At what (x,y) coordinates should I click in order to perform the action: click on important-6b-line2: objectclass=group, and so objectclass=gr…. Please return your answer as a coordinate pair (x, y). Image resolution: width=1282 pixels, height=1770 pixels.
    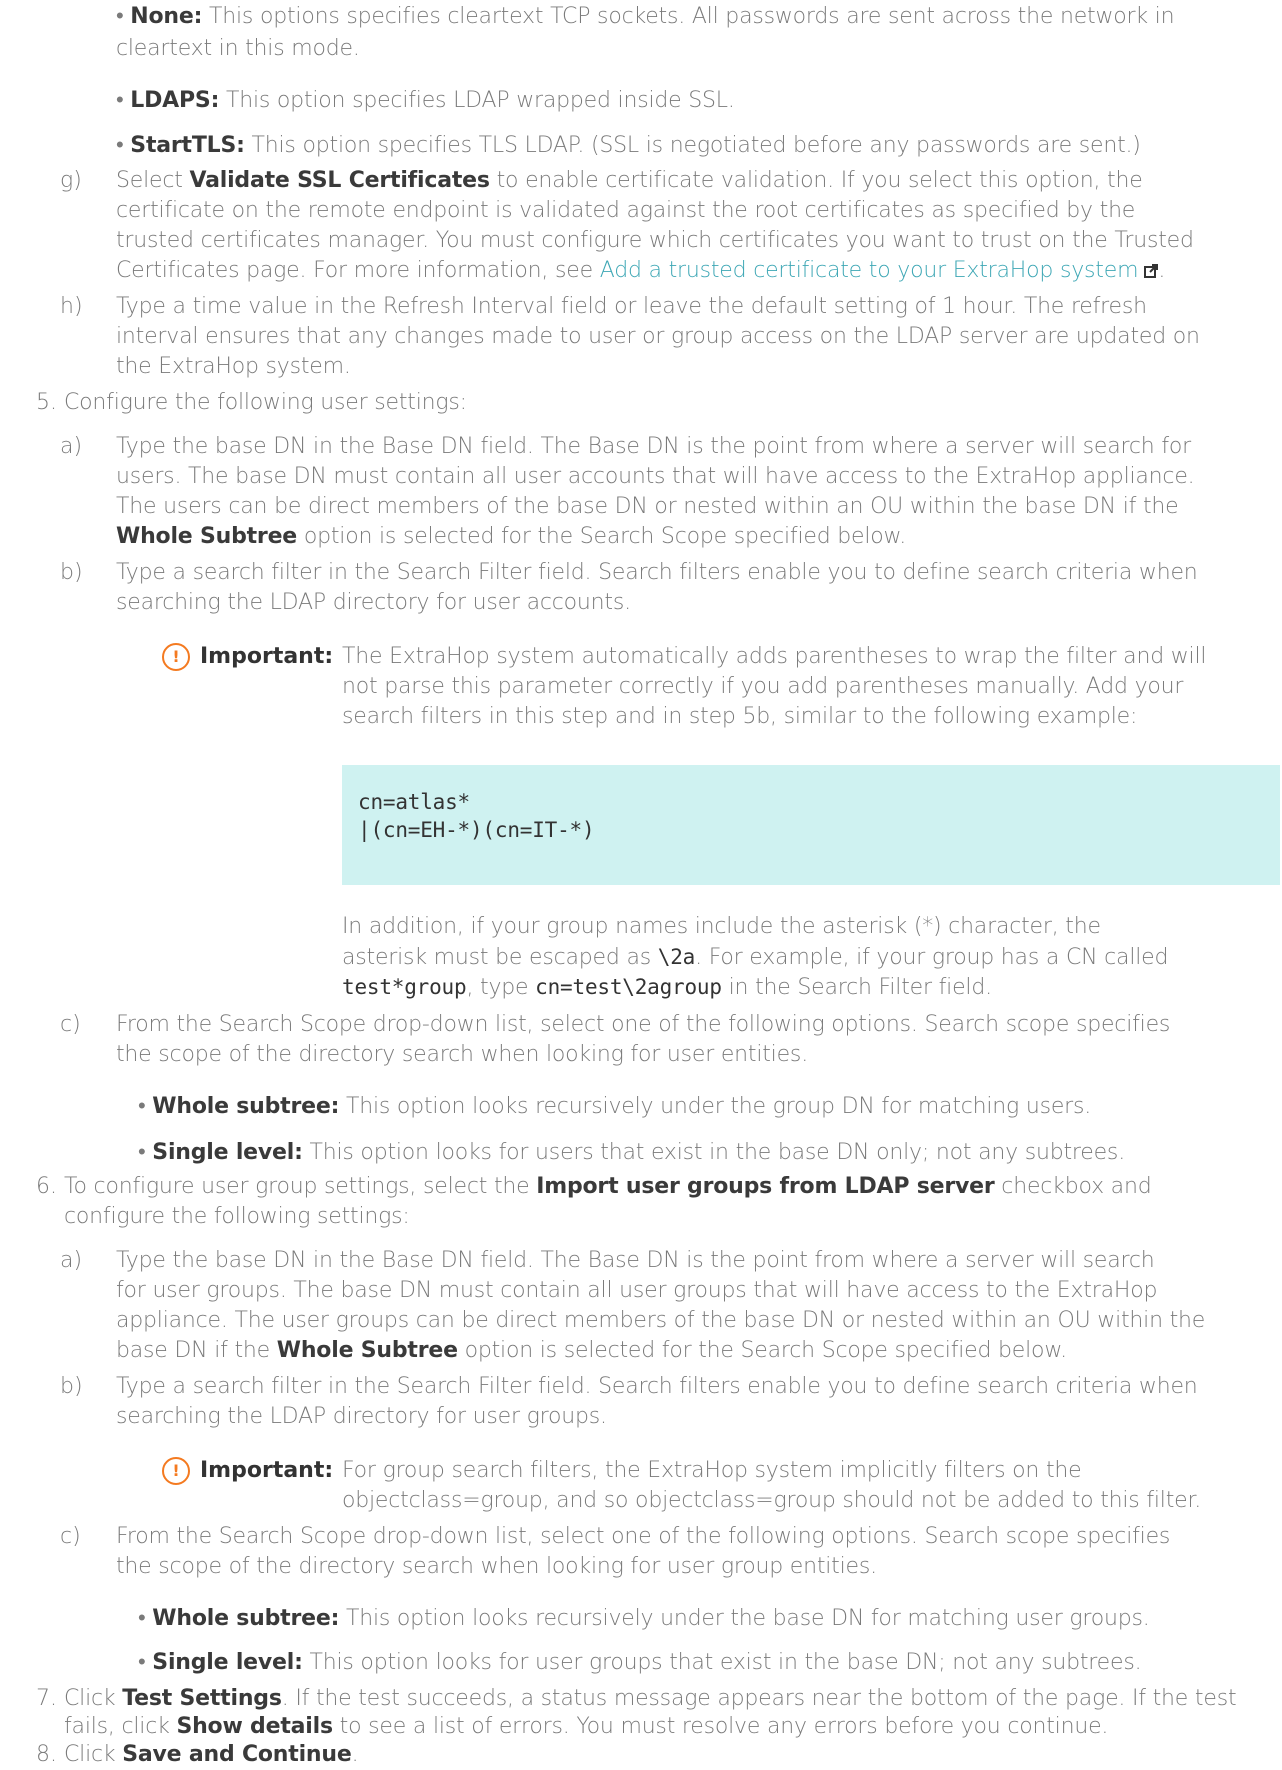
    Looking at the image, I should click on (772, 1500).